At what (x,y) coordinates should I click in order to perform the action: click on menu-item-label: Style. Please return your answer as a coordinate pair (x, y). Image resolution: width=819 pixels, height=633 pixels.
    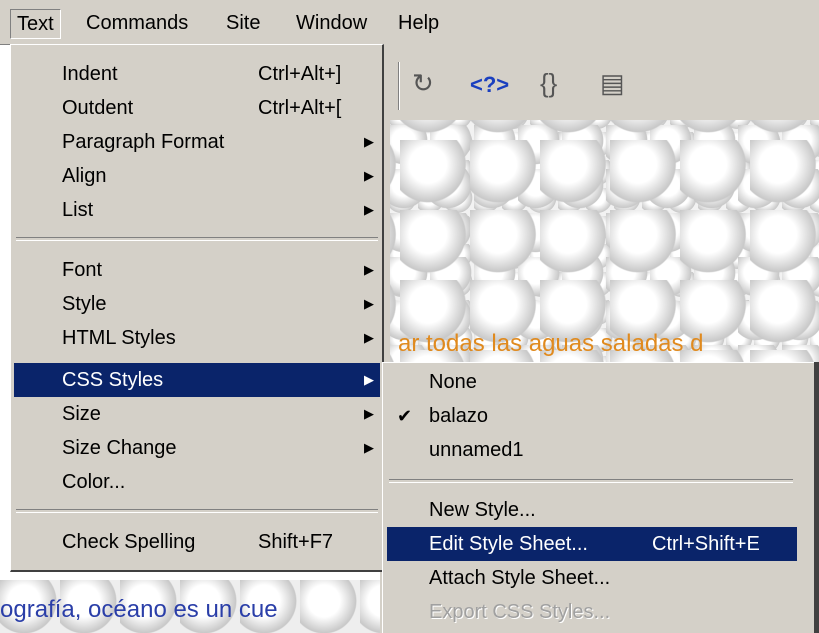
    Looking at the image, I should click on (84, 304).